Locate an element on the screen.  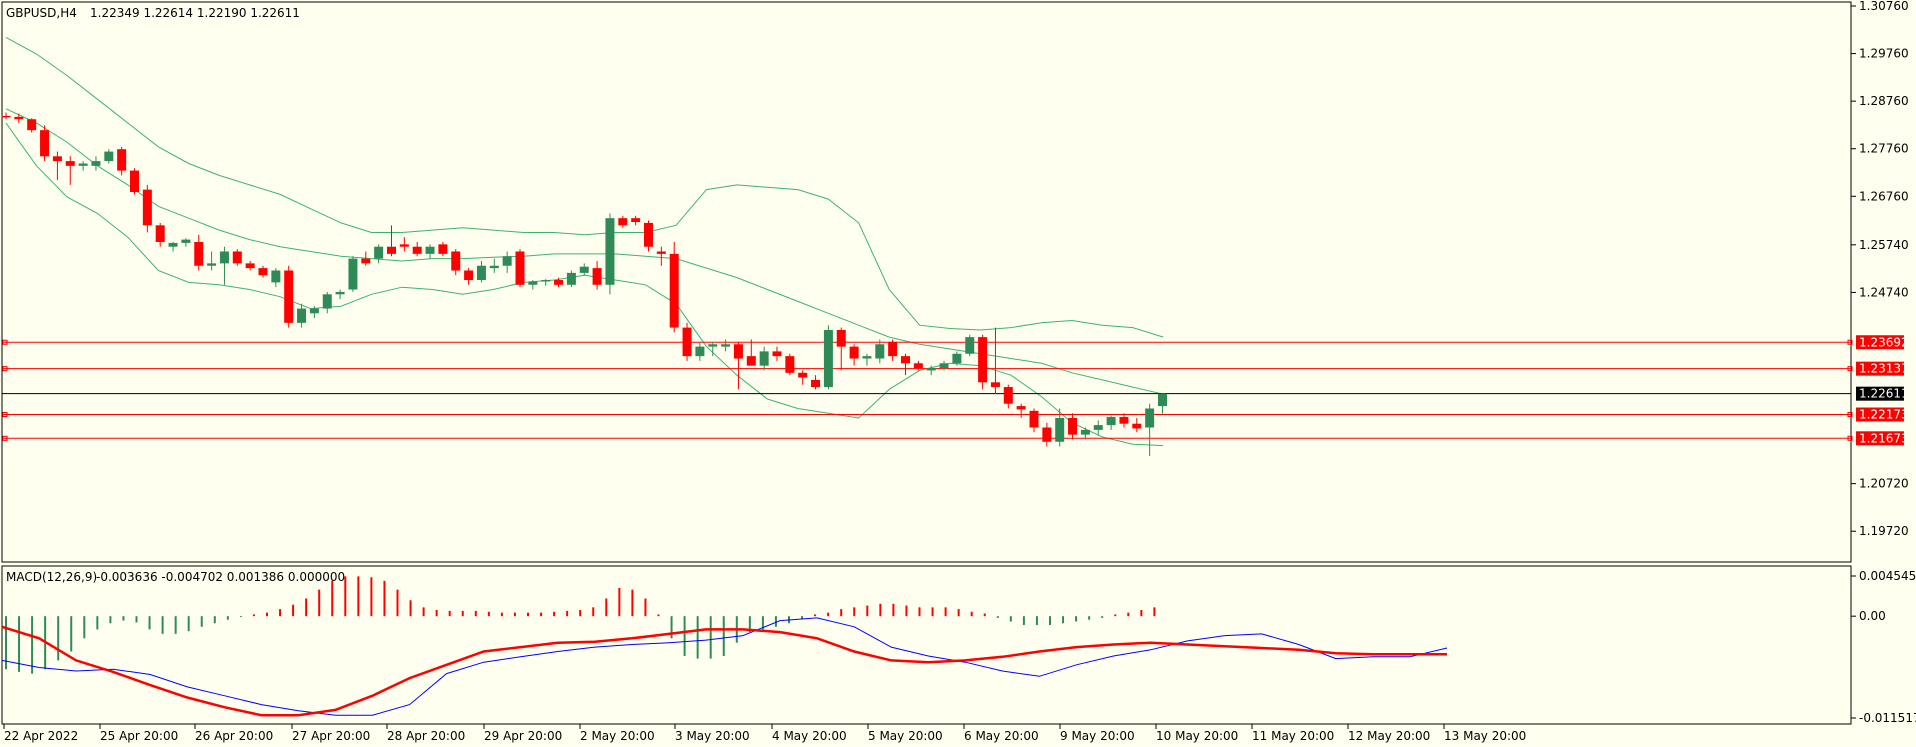
time-tick-label: 10 May 20:00 is located at coordinates (1197, 736).